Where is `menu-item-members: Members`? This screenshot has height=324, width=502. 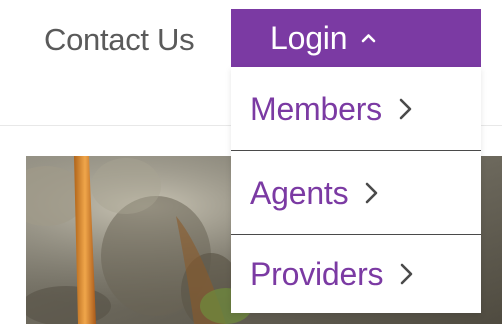 menu-item-members: Members is located at coordinates (356, 108).